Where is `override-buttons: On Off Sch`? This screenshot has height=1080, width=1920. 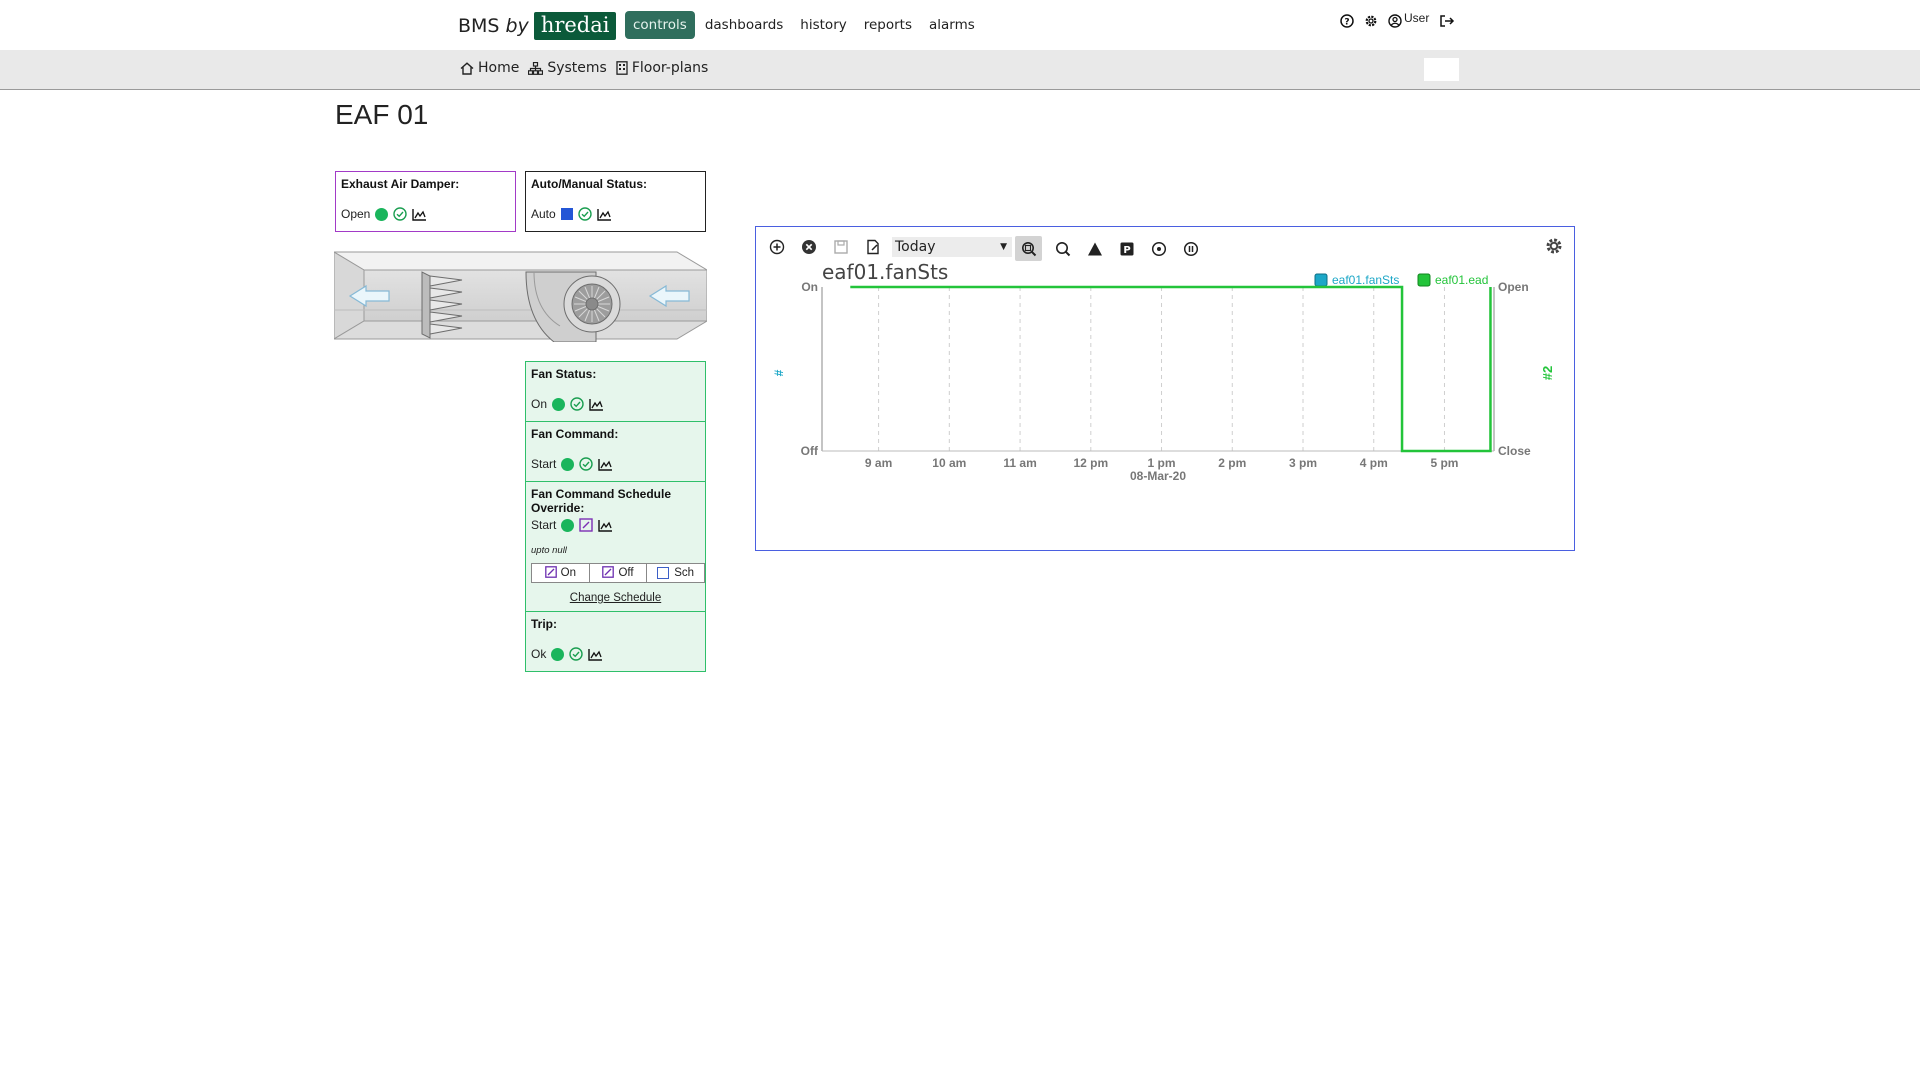
override-buttons: On Off Sch is located at coordinates (618, 573).